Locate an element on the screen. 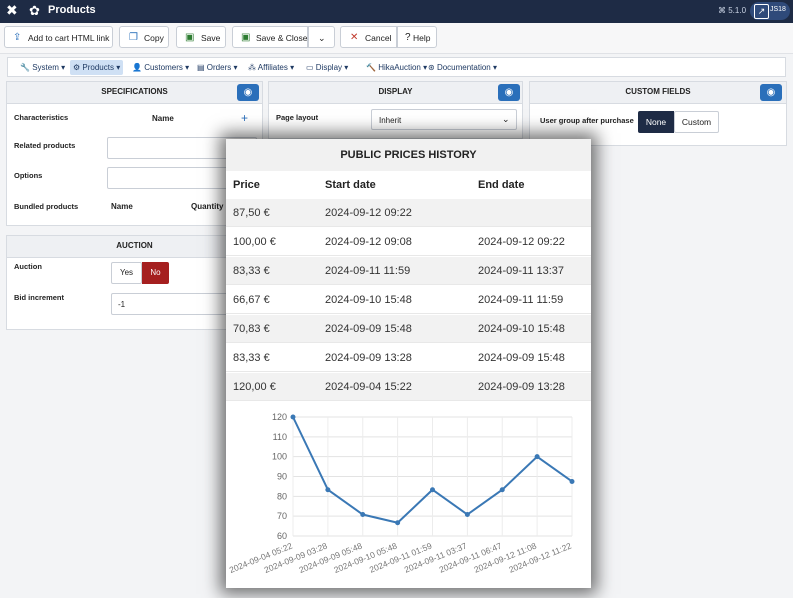 The width and height of the screenshot is (793, 598). page-layout-select: Inherit ⌄ is located at coordinates (444, 119).